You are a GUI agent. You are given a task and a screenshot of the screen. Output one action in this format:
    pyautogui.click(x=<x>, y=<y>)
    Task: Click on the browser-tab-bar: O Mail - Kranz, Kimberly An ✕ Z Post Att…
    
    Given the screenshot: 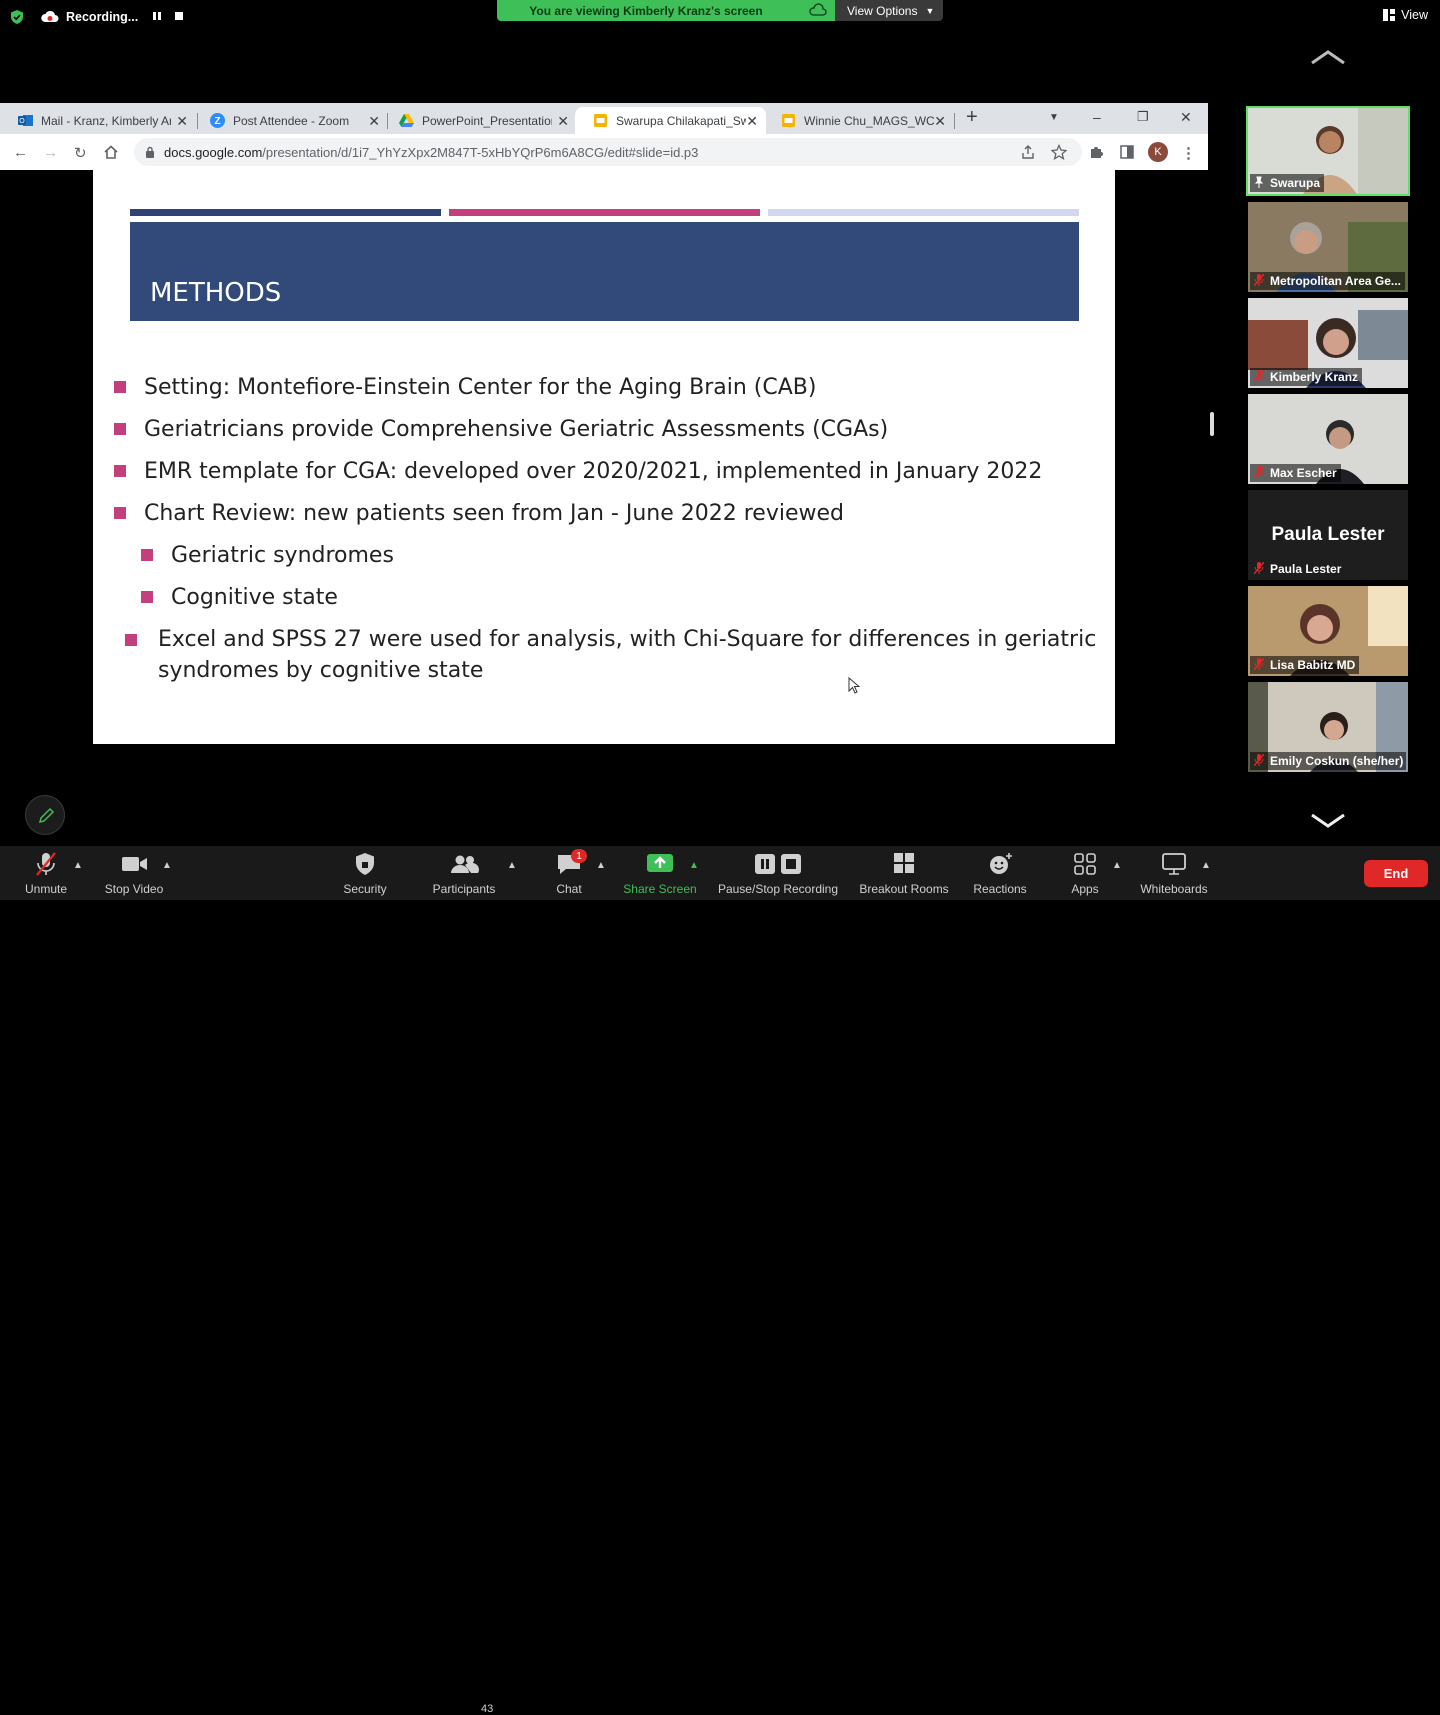 What is the action you would take?
    pyautogui.click(x=604, y=118)
    